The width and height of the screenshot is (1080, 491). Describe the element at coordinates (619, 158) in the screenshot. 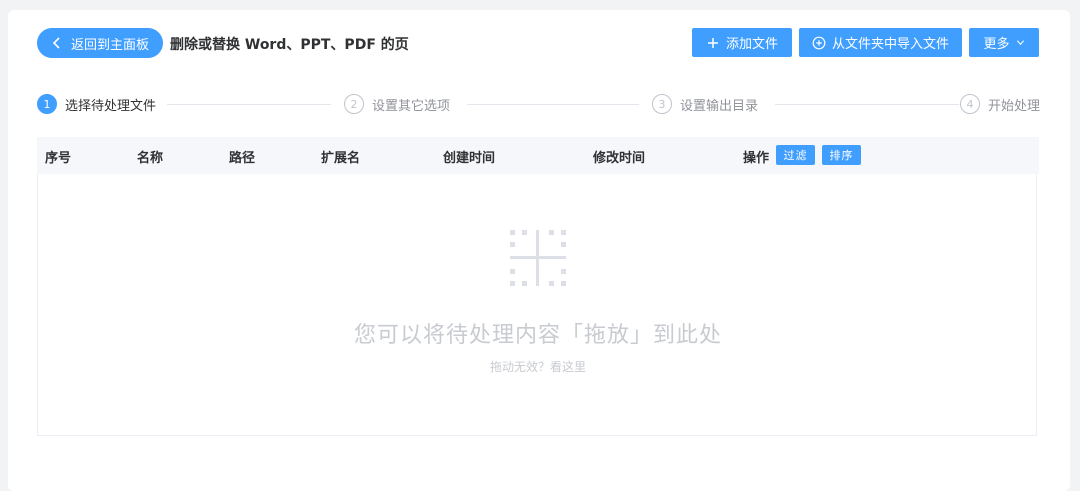

I see `column-header-modified-time: 修改时间` at that location.